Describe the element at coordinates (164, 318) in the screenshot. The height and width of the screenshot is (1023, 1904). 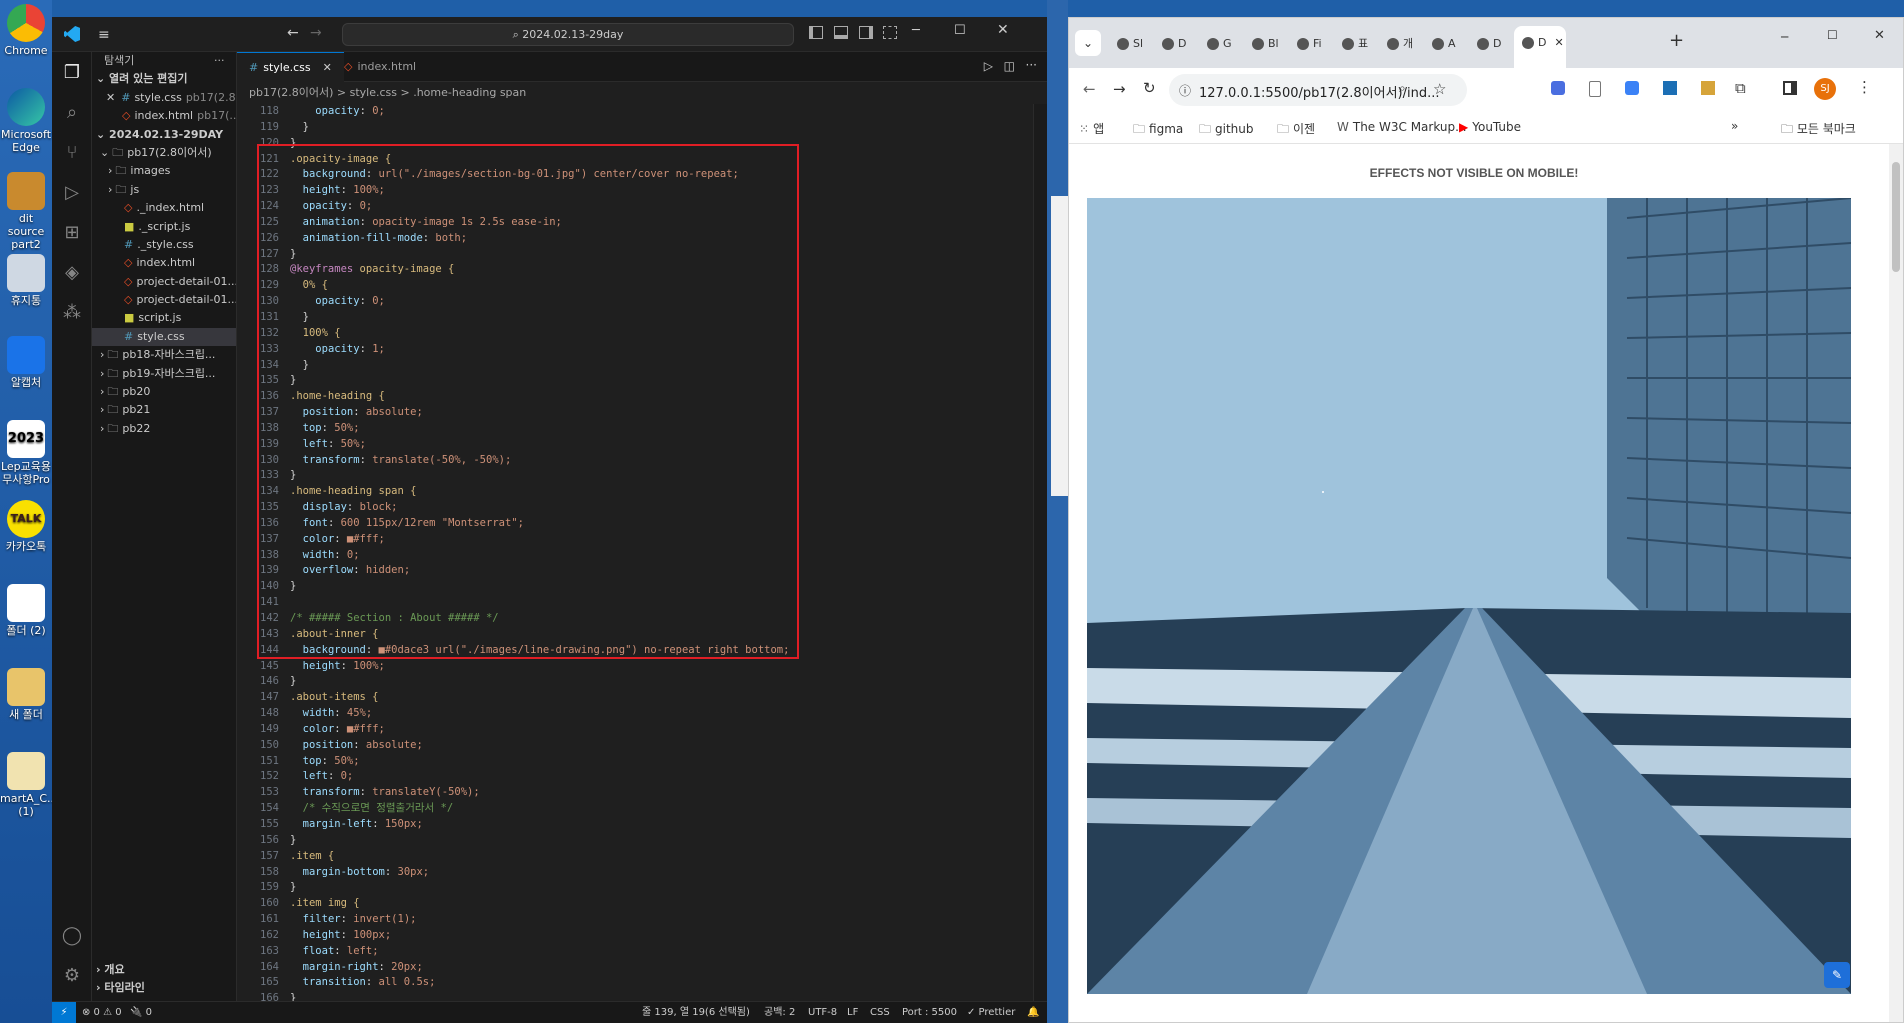
I see `file-tree-item: ■ script.js` at that location.